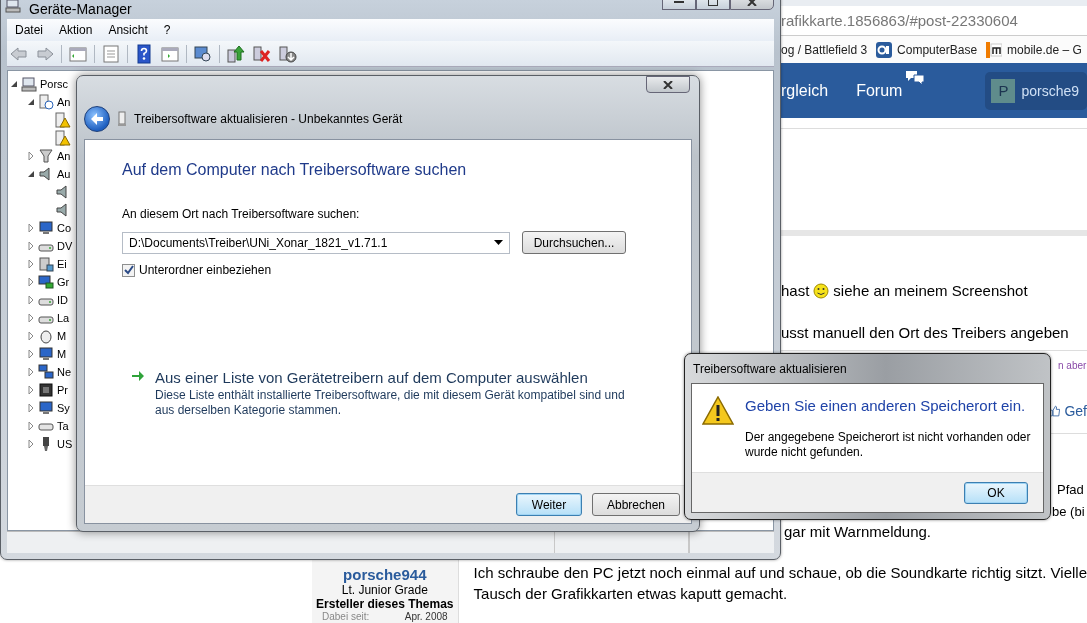  What do you see at coordinates (1044, 49) in the screenshot?
I see `bookmark-link: mobile.de – G` at bounding box center [1044, 49].